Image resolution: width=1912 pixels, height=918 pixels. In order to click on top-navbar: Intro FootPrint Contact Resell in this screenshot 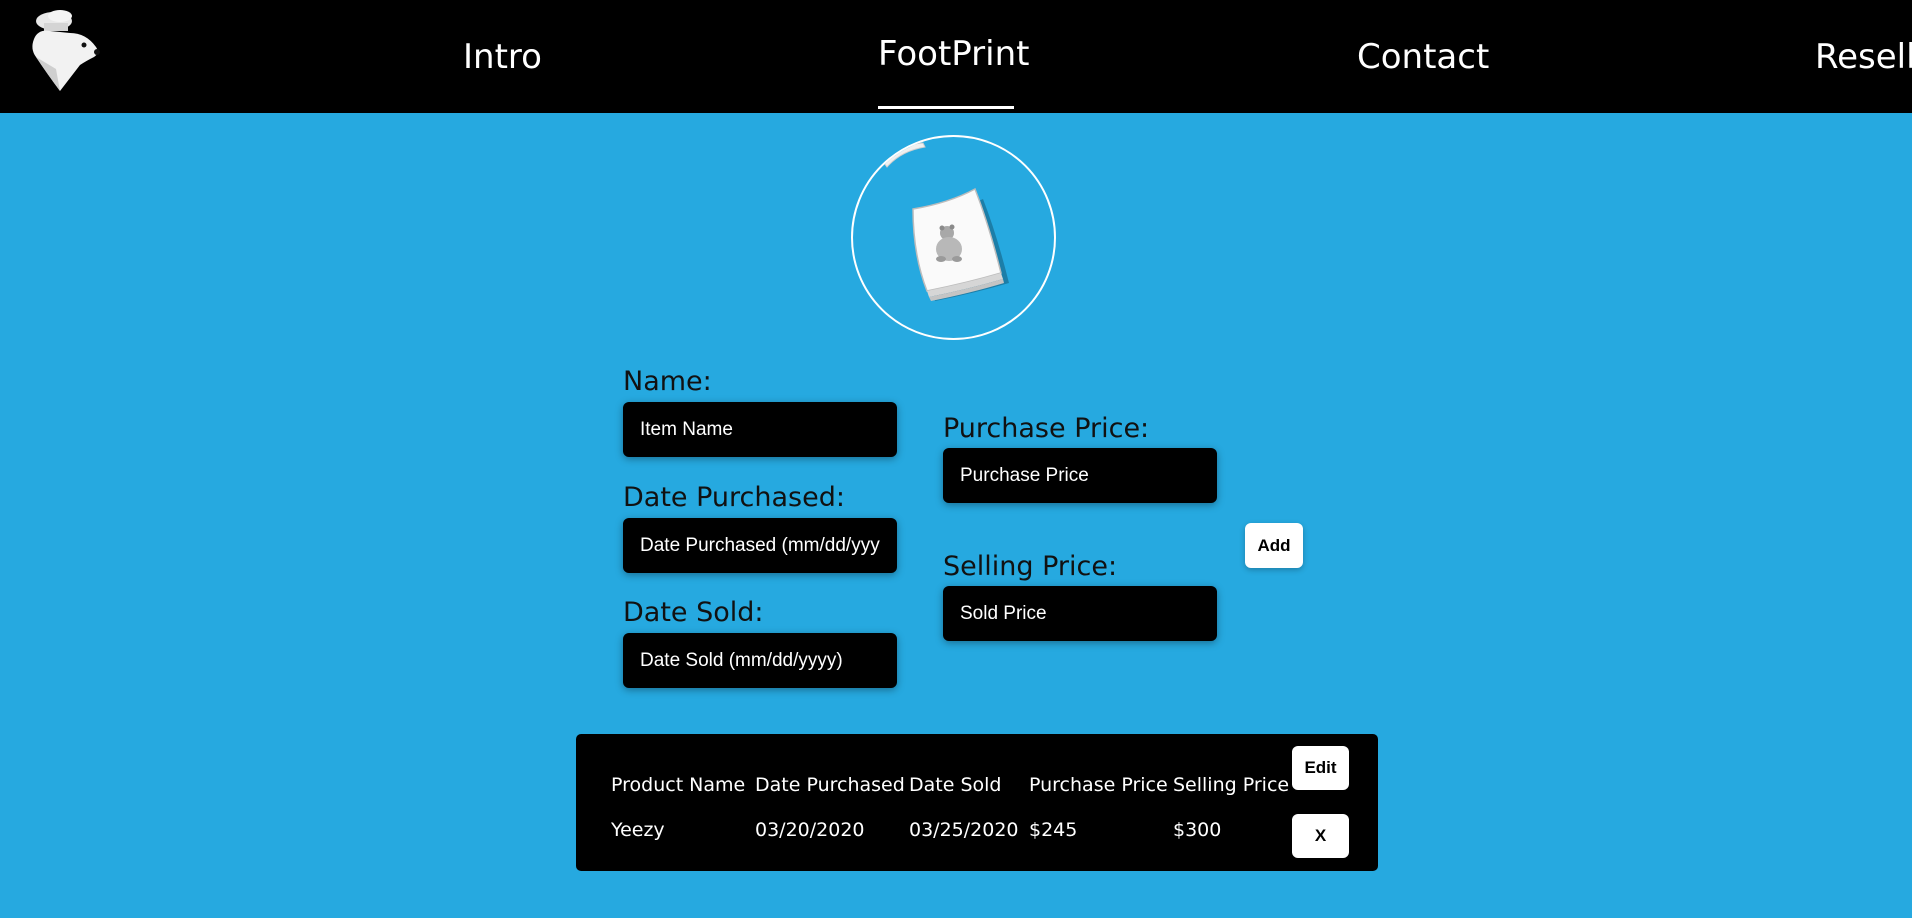, I will do `click(956, 56)`.